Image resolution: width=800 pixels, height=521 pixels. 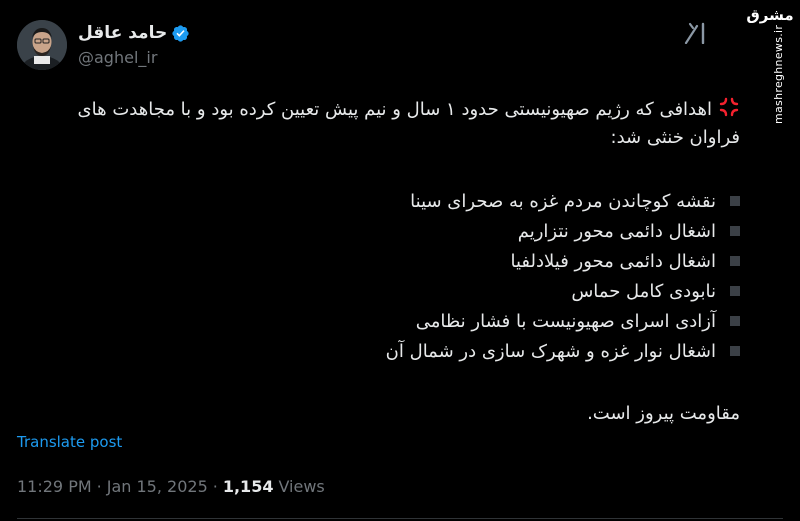 What do you see at coordinates (613, 261) in the screenshot?
I see `list-item-text: اشغال دائمی محور فیلادلفیا` at bounding box center [613, 261].